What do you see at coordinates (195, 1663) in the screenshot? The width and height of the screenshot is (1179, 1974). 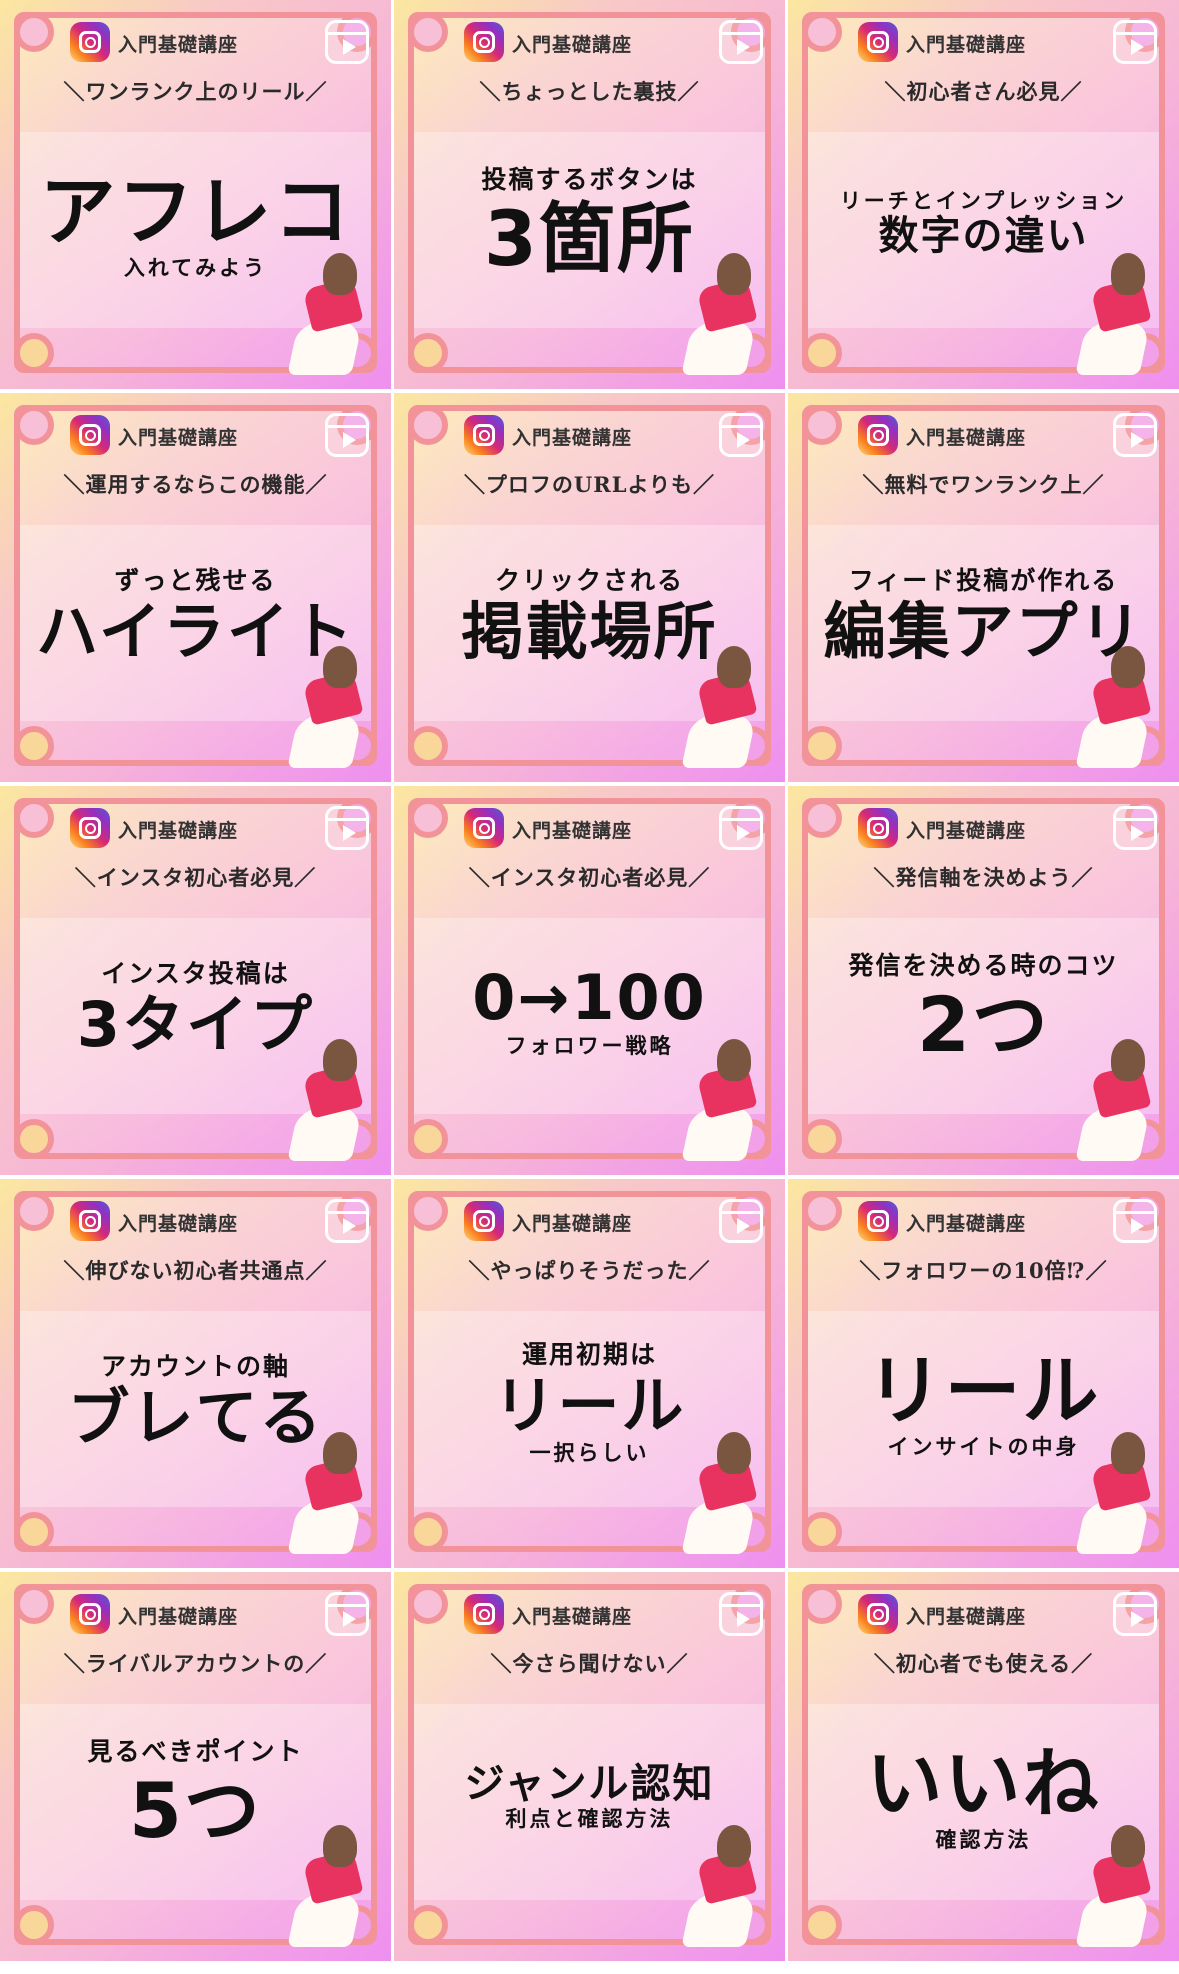 I see `thumbnail-tagline: ＼ライバルアカウントの／` at bounding box center [195, 1663].